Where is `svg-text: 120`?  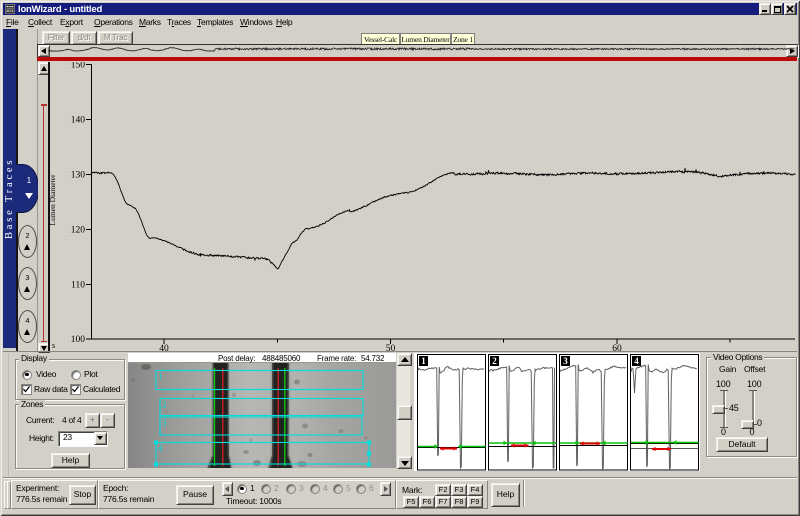 svg-text: 120 is located at coordinates (78, 231).